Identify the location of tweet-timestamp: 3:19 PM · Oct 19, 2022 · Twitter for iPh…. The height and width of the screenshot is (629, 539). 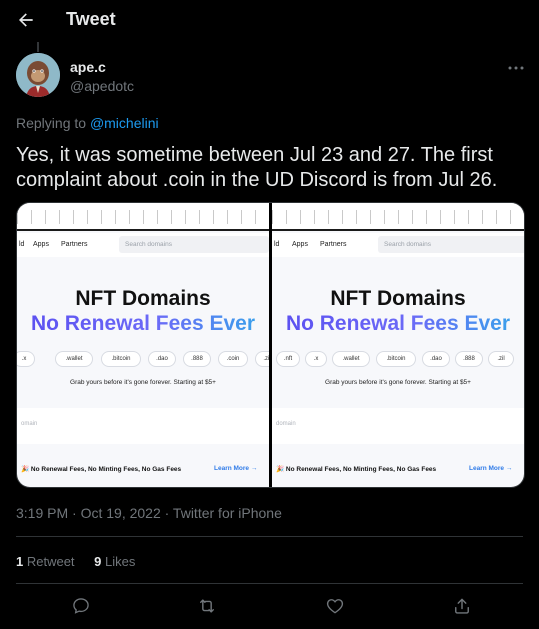
(149, 513).